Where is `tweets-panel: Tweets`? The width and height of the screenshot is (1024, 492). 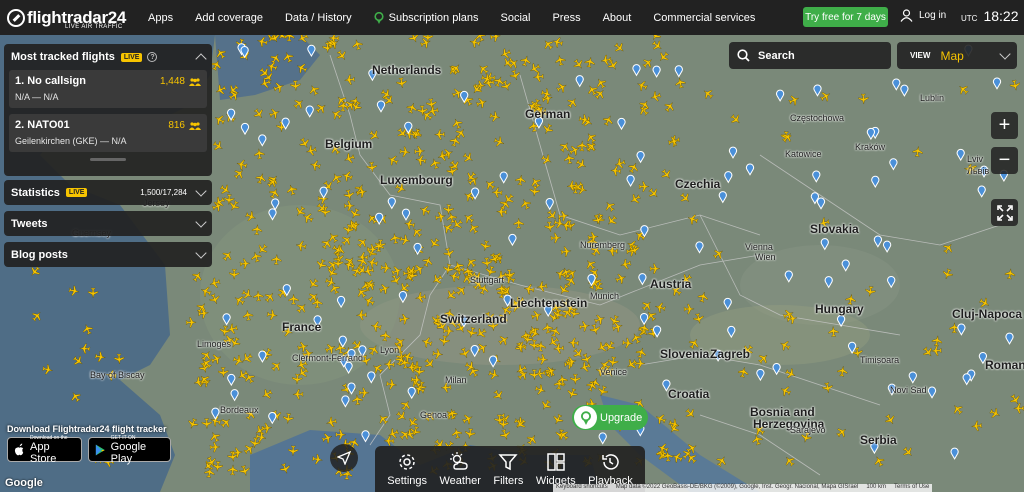
tweets-panel: Tweets is located at coordinates (108, 223).